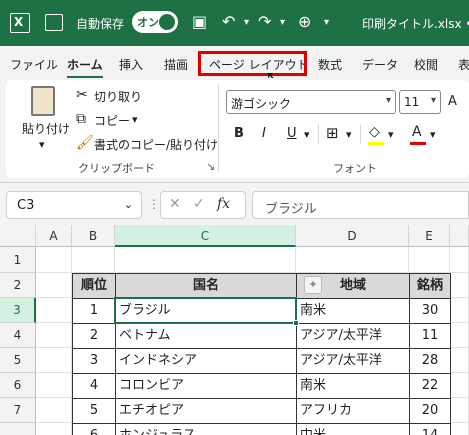 The height and width of the screenshot is (435, 469). I want to click on cell-a2, so click(54, 285).